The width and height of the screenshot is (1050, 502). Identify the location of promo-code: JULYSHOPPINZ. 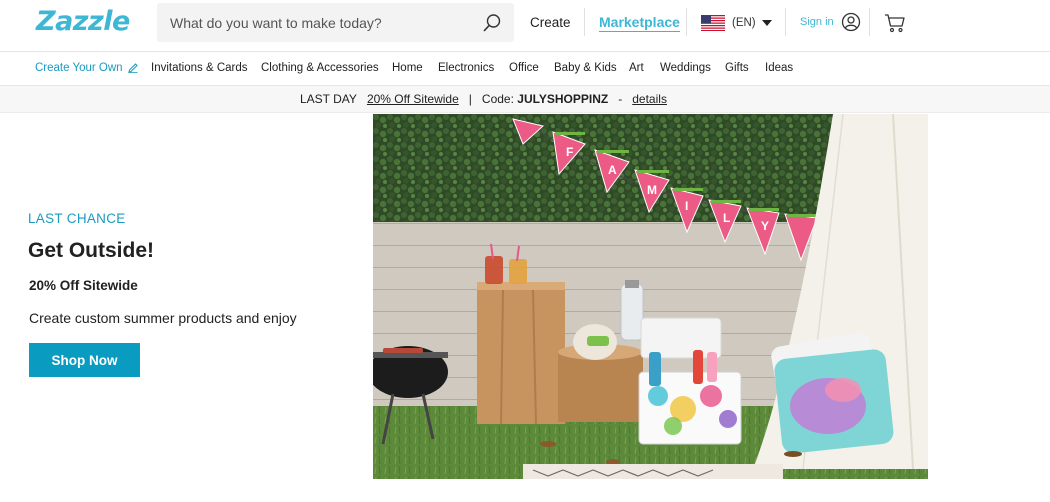
(563, 99).